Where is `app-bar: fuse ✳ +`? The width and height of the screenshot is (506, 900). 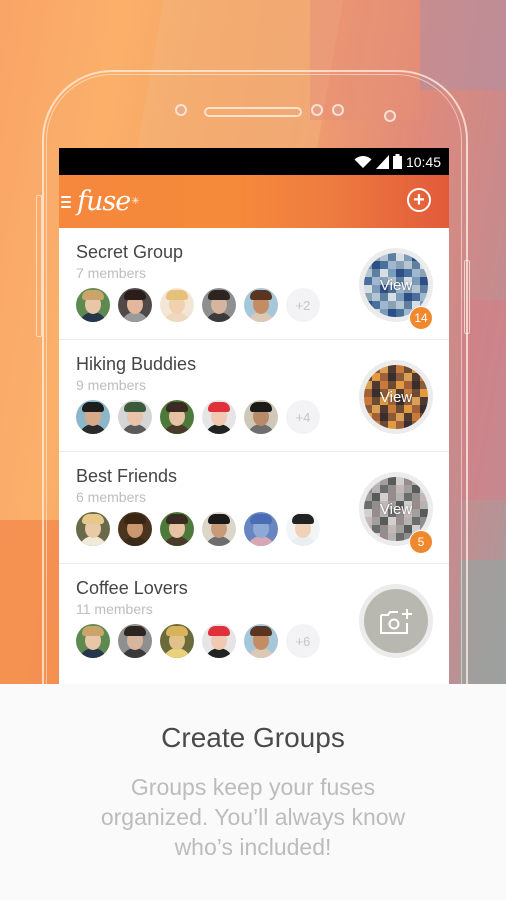 app-bar: fuse ✳ + is located at coordinates (254, 201).